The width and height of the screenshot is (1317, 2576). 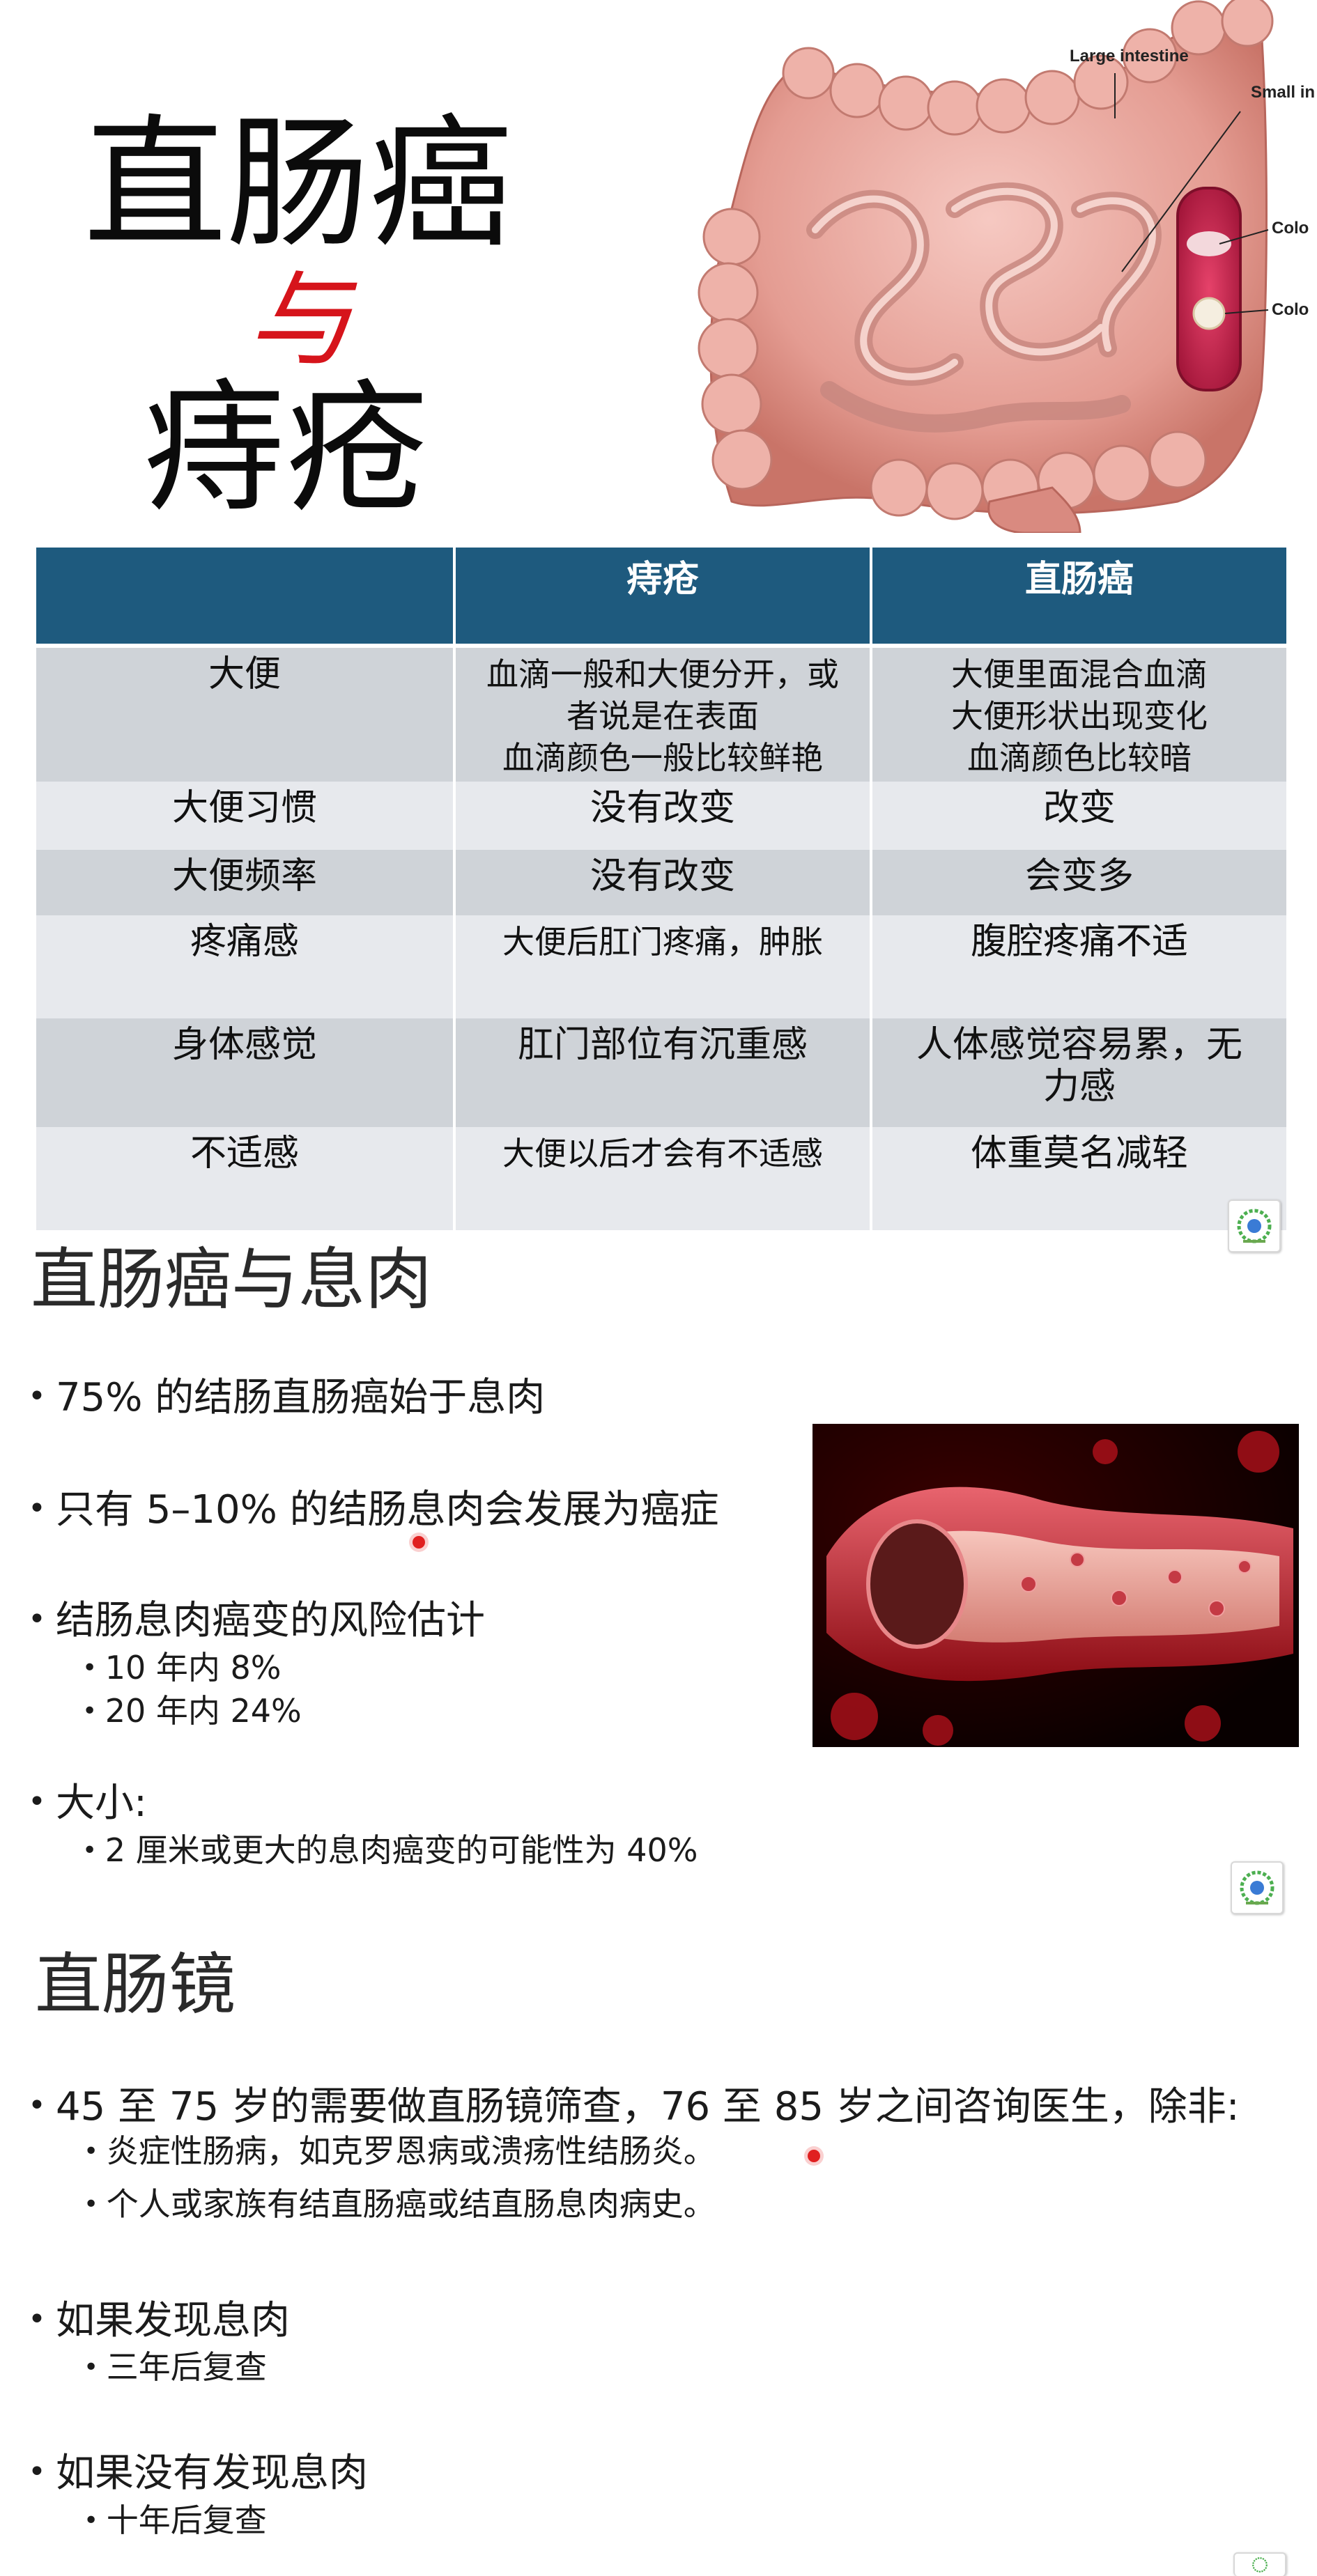 What do you see at coordinates (246, 714) in the screenshot?
I see `row-label: 大便` at bounding box center [246, 714].